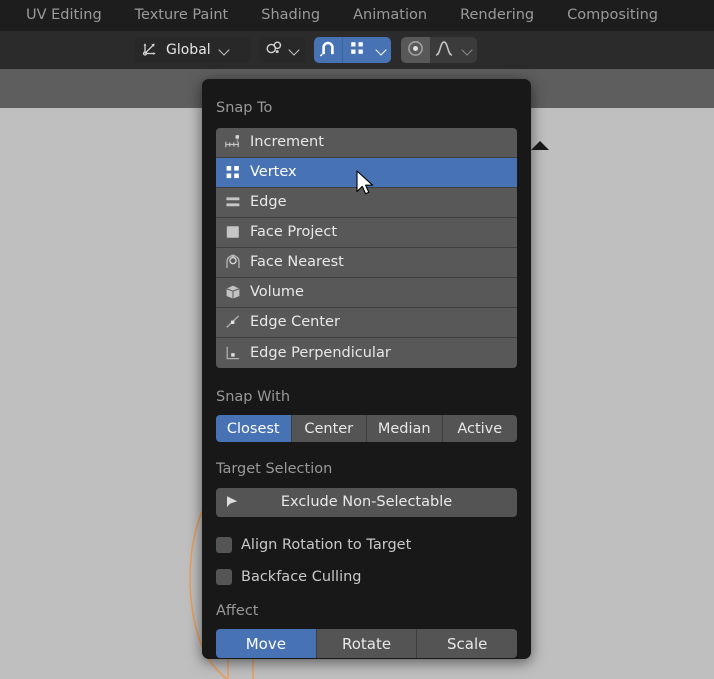  I want to click on orientation-axes-icon, so click(150, 50).